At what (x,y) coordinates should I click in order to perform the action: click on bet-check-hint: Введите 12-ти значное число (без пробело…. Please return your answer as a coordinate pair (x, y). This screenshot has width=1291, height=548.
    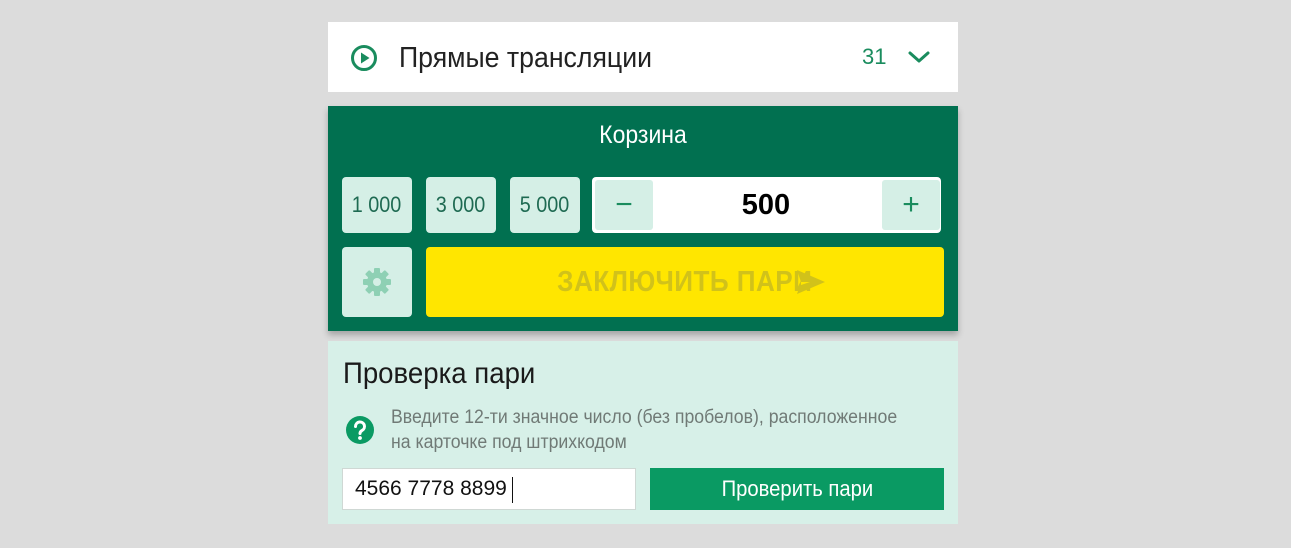
    Looking at the image, I should click on (644, 430).